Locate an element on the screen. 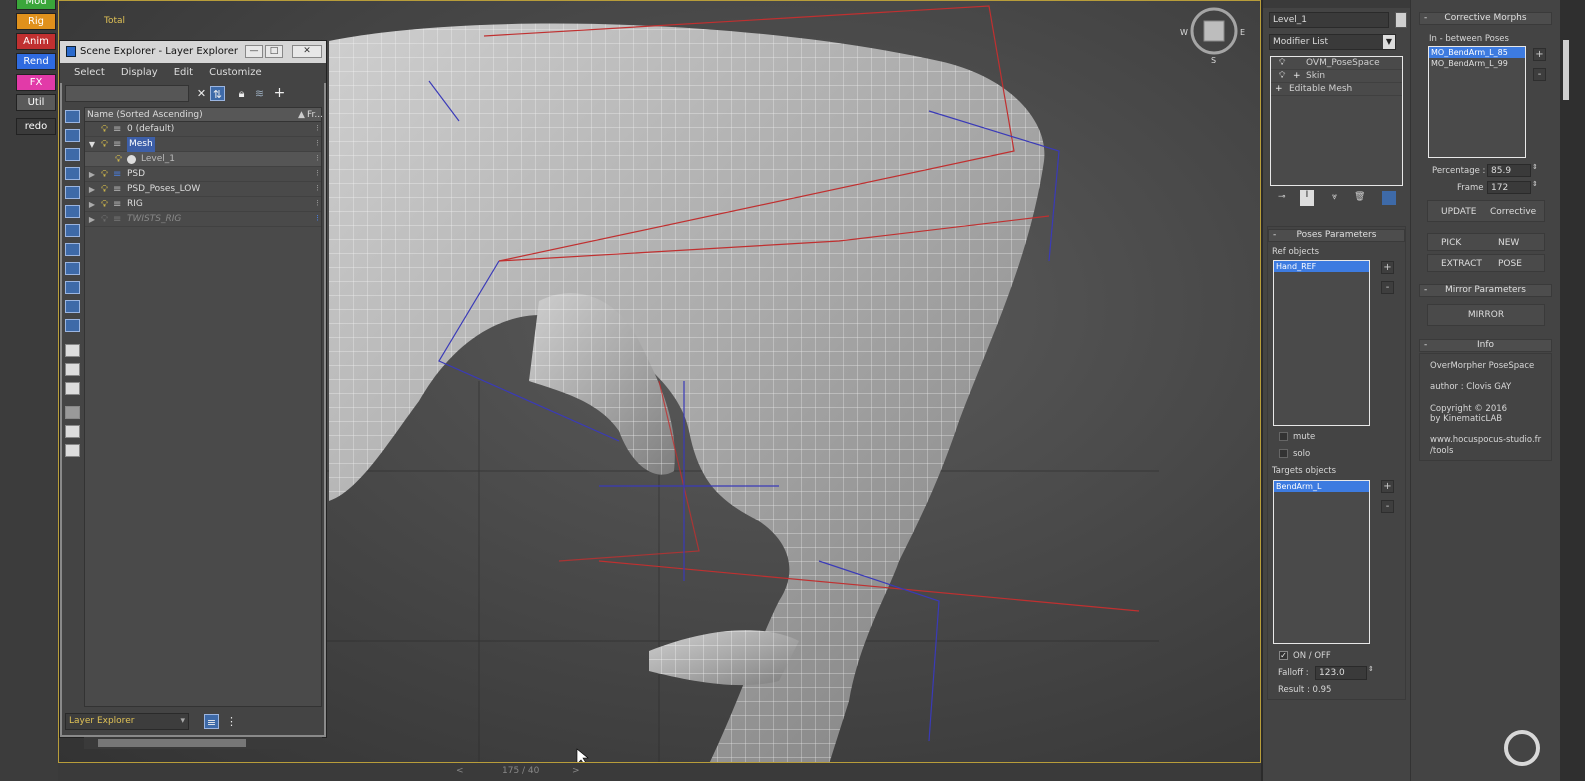  show-end-result-icon: I is located at coordinates (1307, 198).